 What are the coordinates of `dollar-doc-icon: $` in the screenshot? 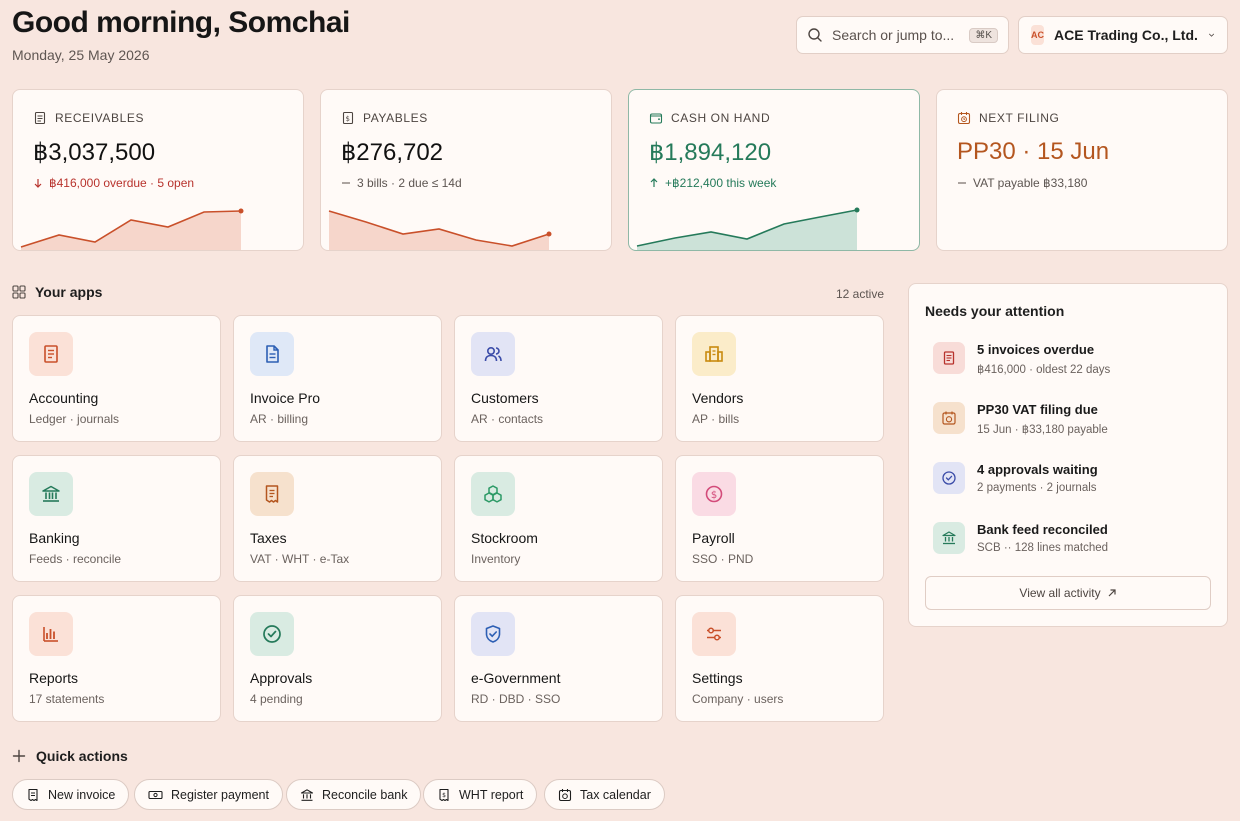 It's located at (348, 118).